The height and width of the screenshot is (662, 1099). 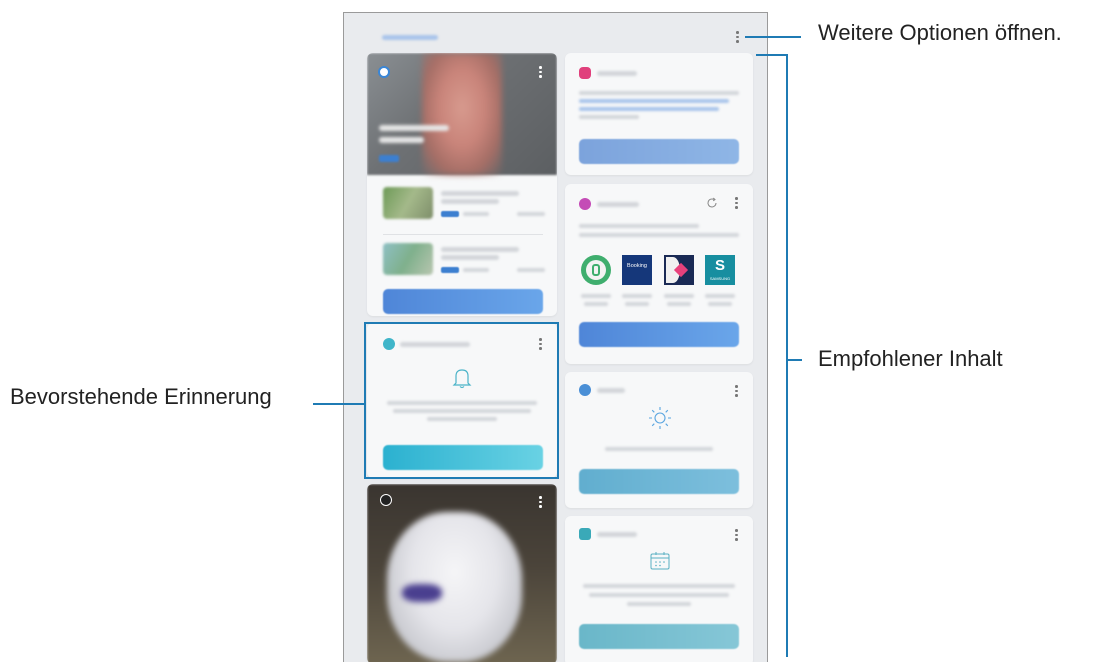 What do you see at coordinates (736, 535) in the screenshot?
I see `calendar-more-icon` at bounding box center [736, 535].